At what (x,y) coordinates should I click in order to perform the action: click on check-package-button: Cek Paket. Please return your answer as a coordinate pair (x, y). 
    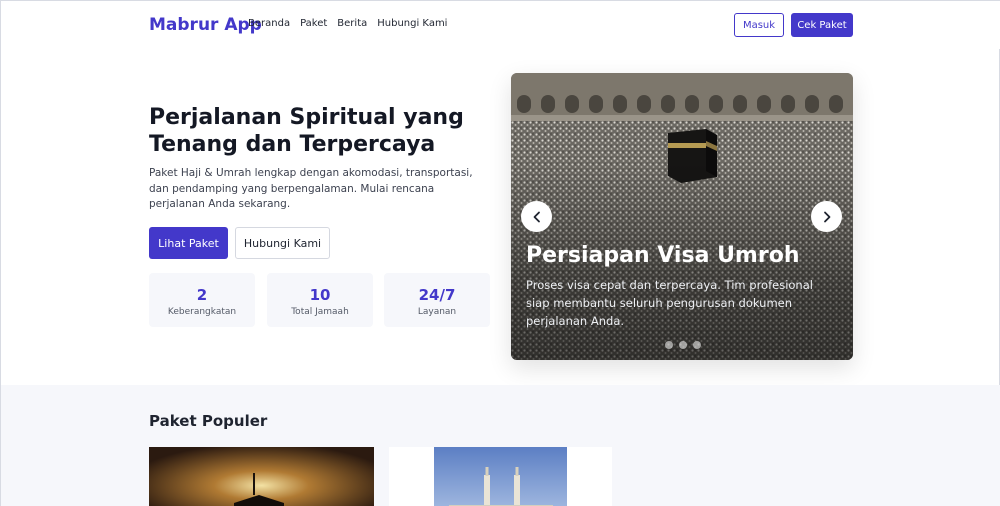
    Looking at the image, I should click on (822, 25).